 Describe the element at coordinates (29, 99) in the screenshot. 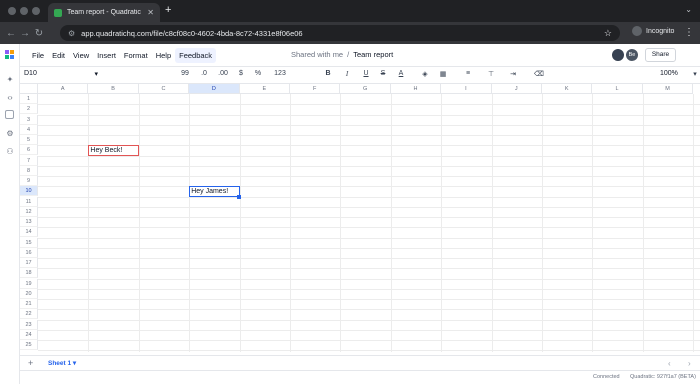

I see `row-header-1: 1` at that location.